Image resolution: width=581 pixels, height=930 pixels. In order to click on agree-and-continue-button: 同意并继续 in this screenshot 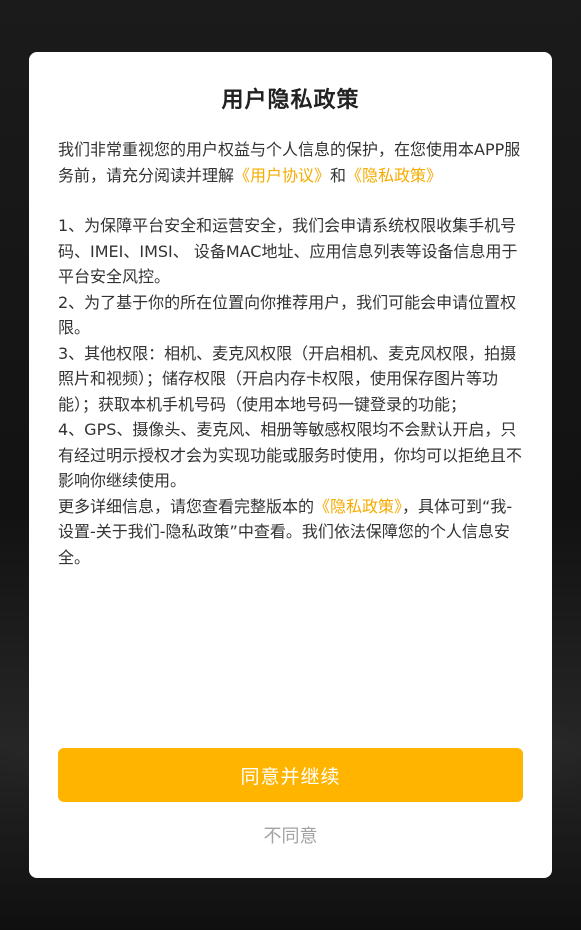, I will do `click(290, 775)`.